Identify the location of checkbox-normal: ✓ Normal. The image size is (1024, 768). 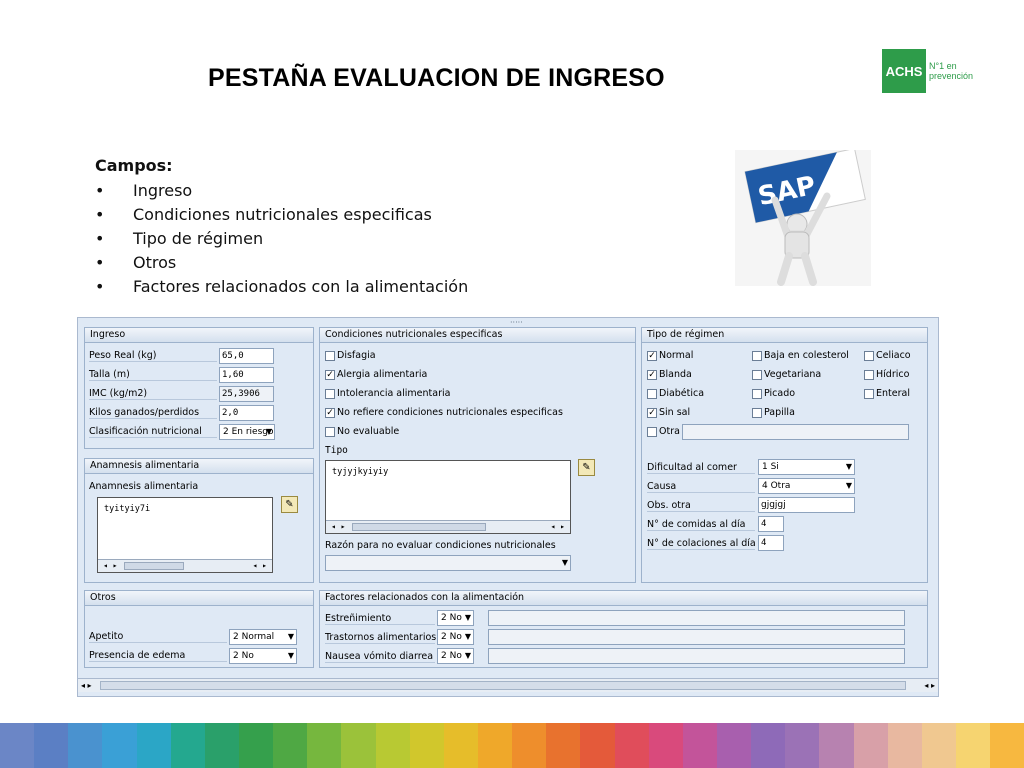
(670, 355).